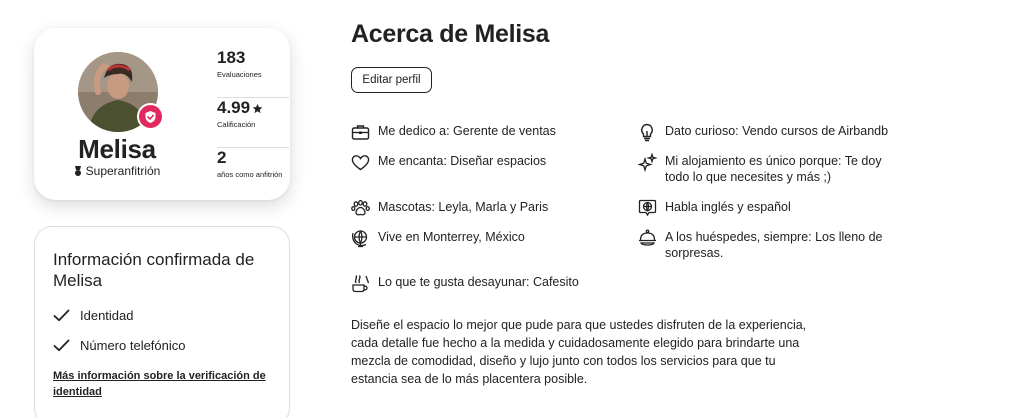 The width and height of the screenshot is (1024, 417). What do you see at coordinates (450, 34) in the screenshot?
I see `about-title: Acerca de Melisa` at bounding box center [450, 34].